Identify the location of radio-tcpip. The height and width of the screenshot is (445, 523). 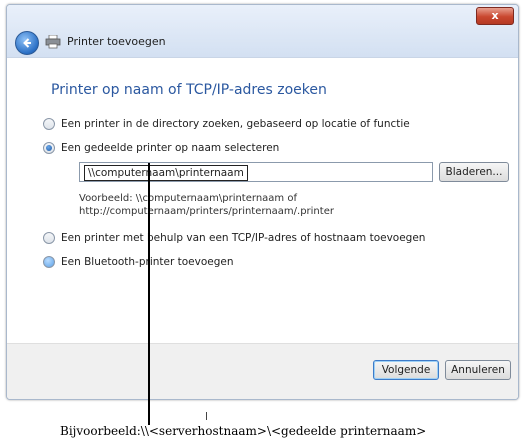
(49, 238).